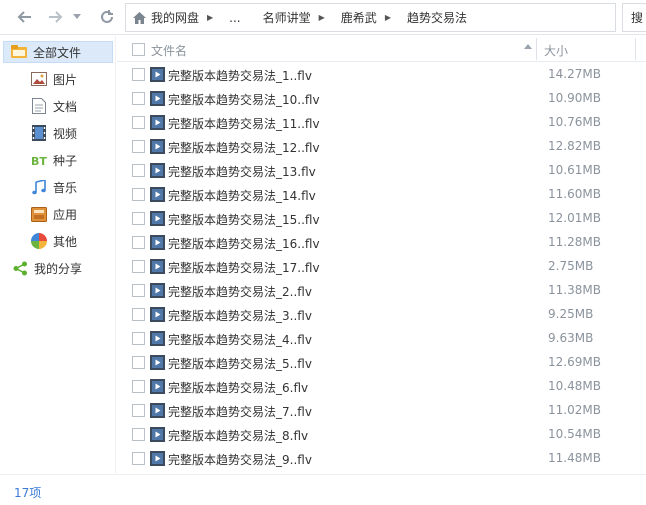 This screenshot has width=646, height=505. What do you see at coordinates (381, 147) in the screenshot?
I see `file-row: 完整版本趋势交易法_12..flv 12.82MB` at bounding box center [381, 147].